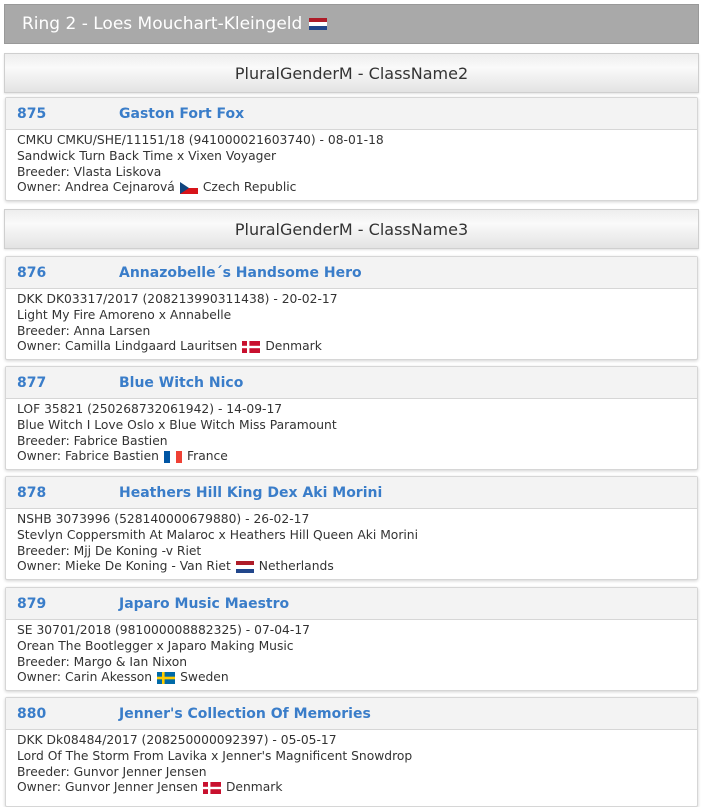 The width and height of the screenshot is (706, 807). I want to click on dog-name-link: Japaro Music Maestro, so click(204, 604).